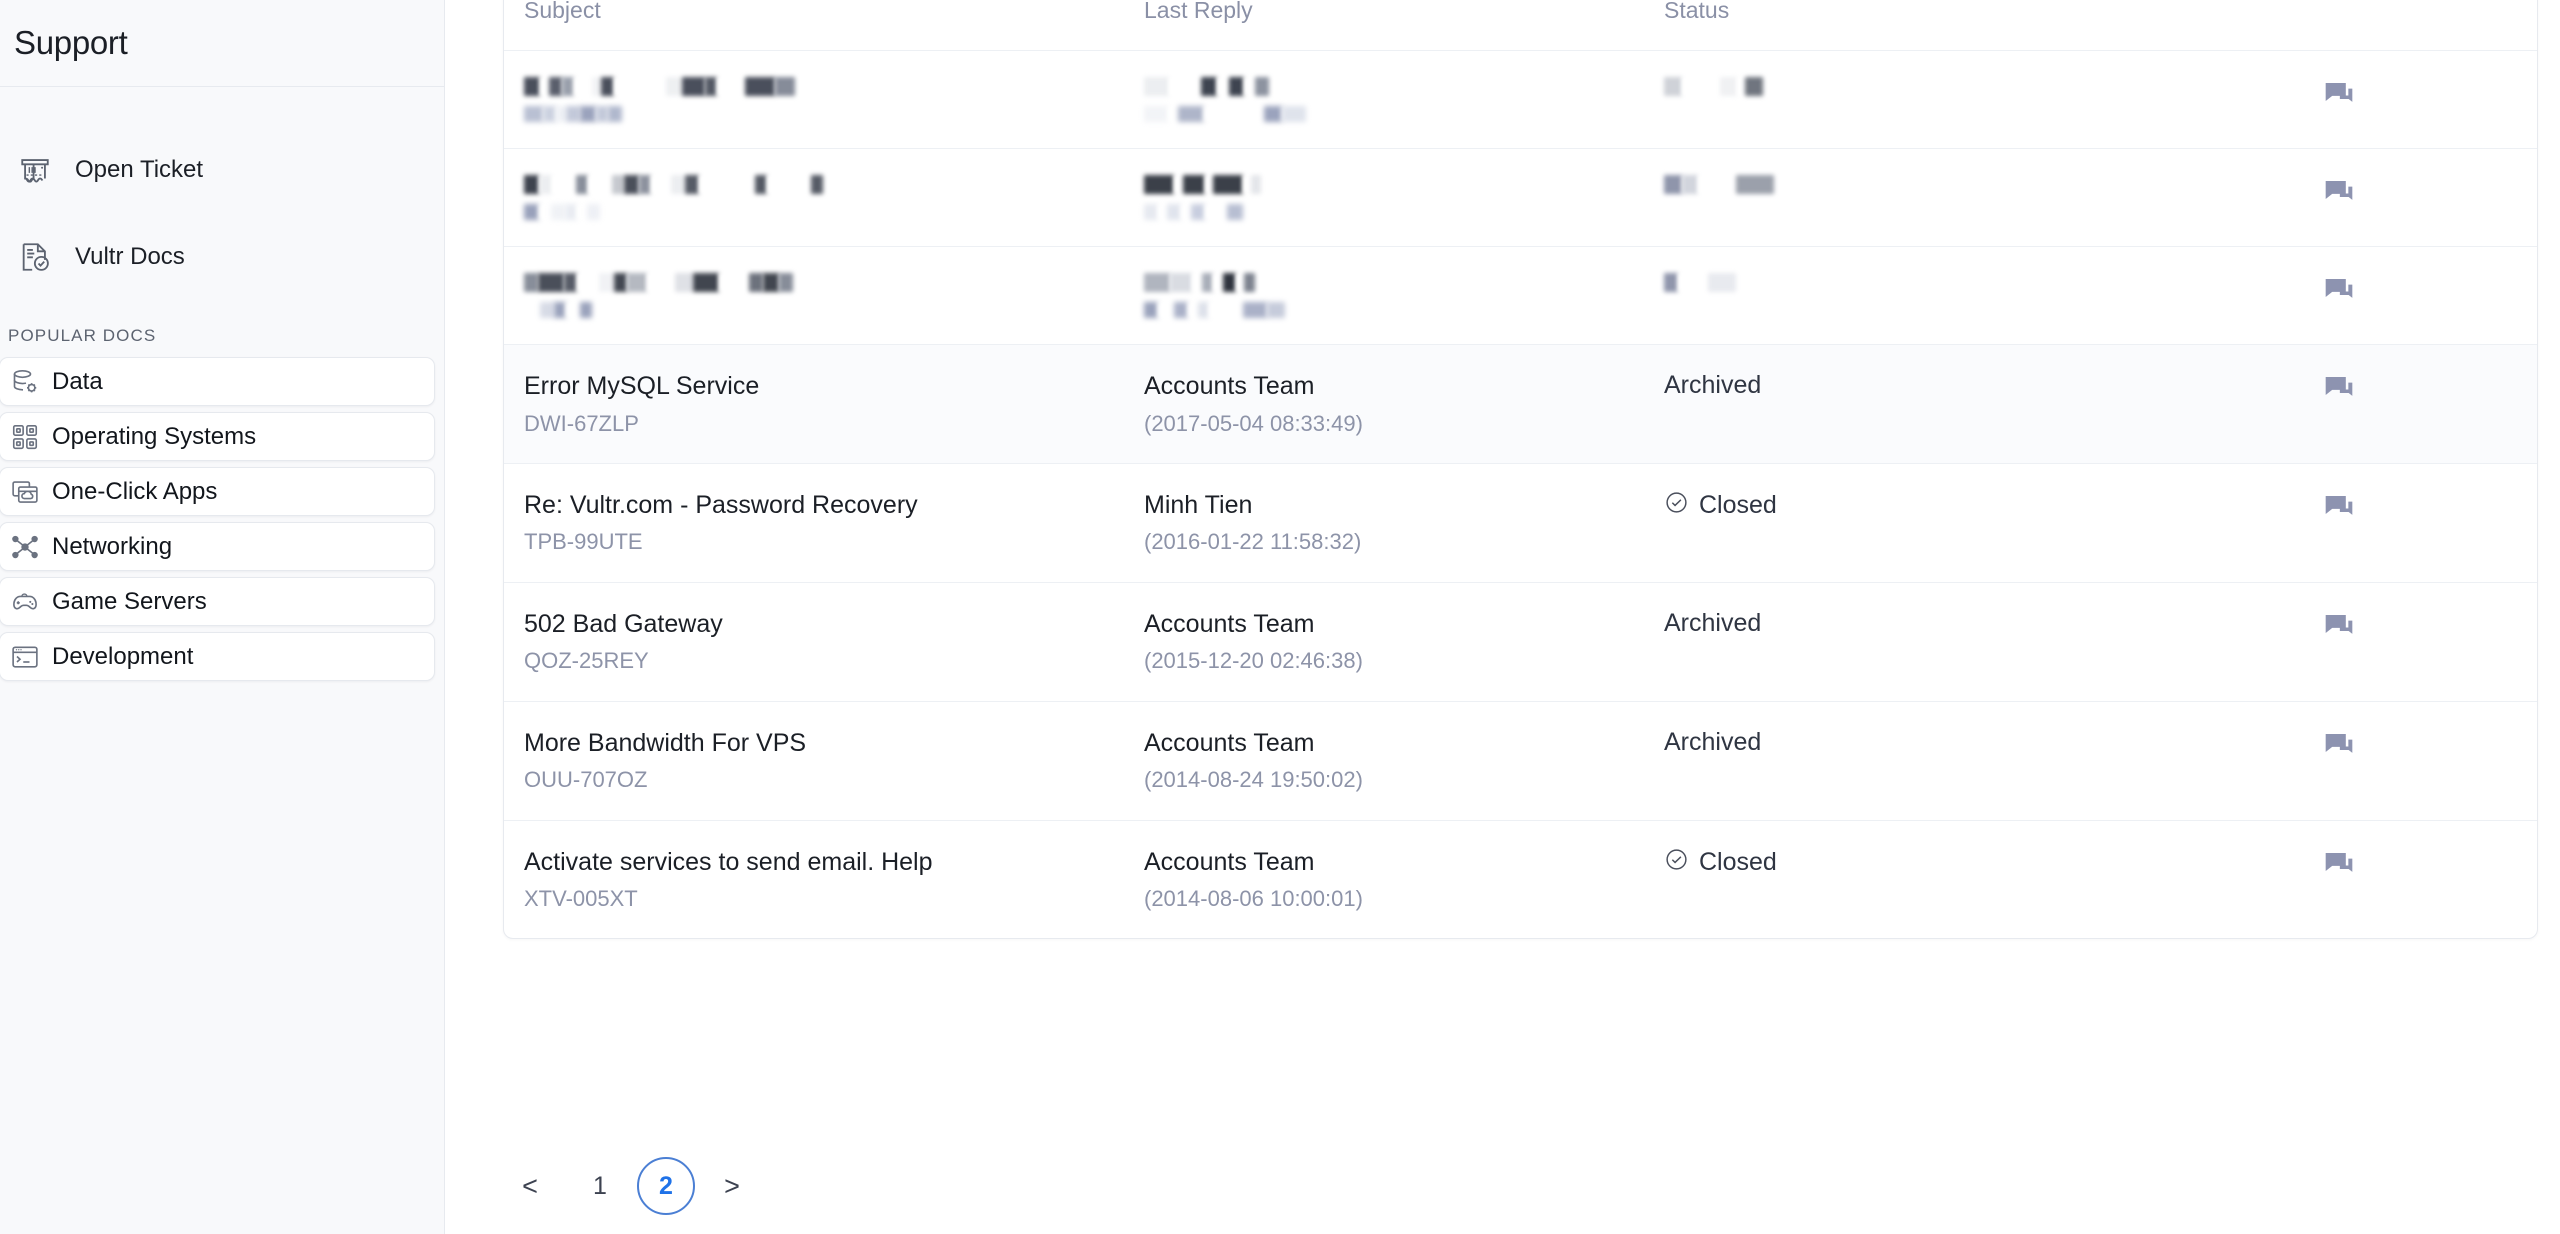 The height and width of the screenshot is (1234, 2560). What do you see at coordinates (222, 170) in the screenshot?
I see `sidebar-item-open-ticket: Open Ticket` at bounding box center [222, 170].